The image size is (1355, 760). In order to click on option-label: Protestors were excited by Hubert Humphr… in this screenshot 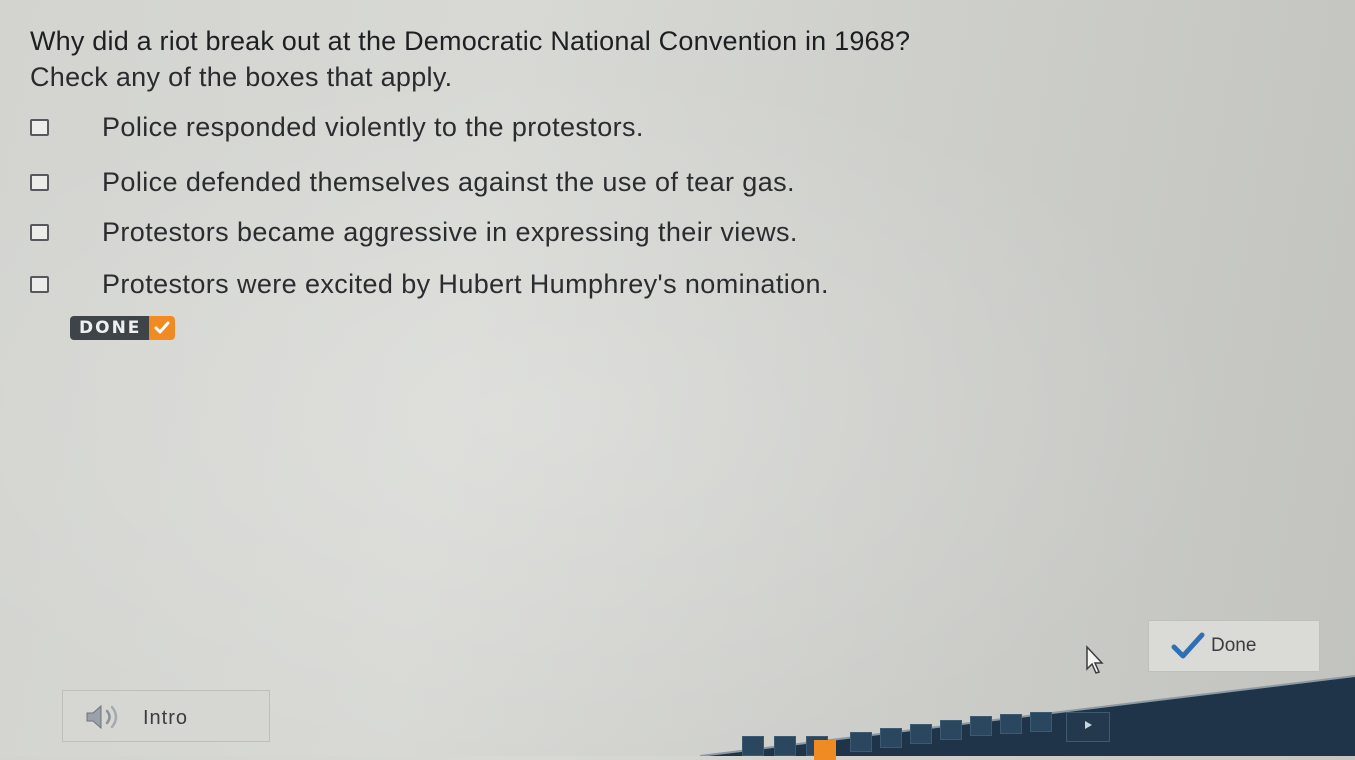, I will do `click(465, 284)`.